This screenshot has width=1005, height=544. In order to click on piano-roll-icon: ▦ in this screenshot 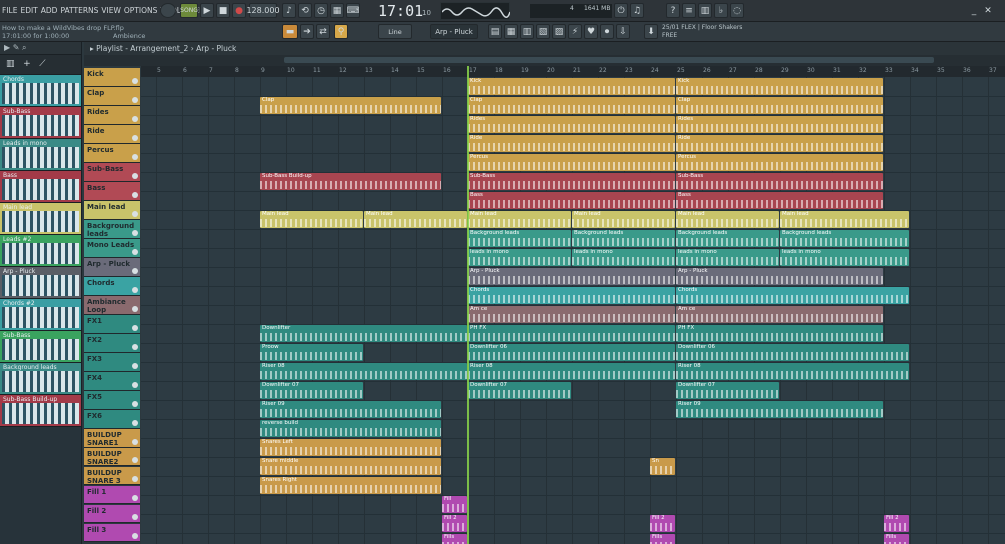, I will do `click(511, 31)`.